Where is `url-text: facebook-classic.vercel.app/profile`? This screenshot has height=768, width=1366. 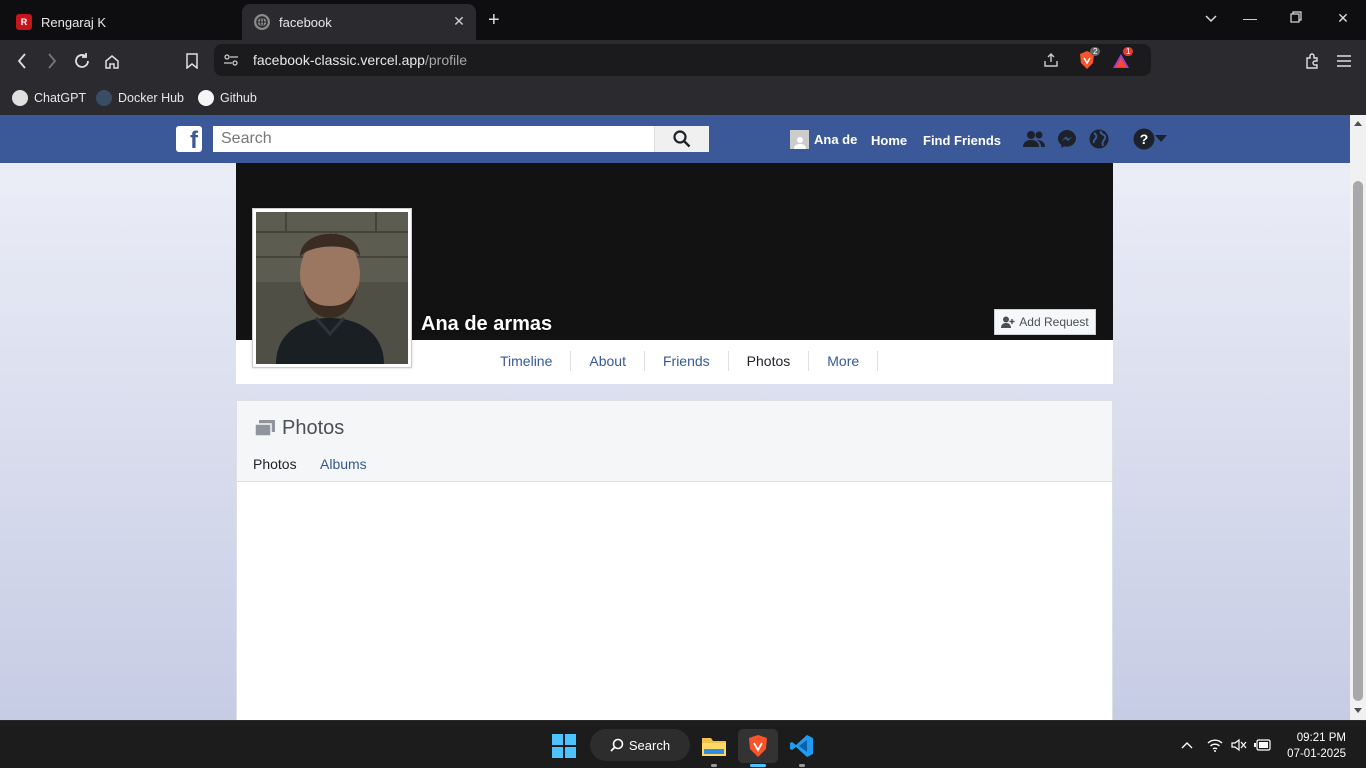 url-text: facebook-classic.vercel.app/profile is located at coordinates (360, 60).